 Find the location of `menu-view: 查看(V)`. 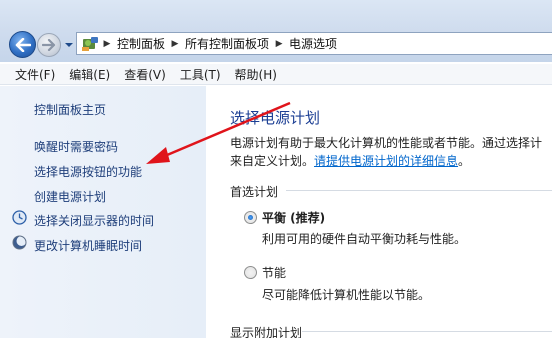

menu-view: 查看(V) is located at coordinates (145, 74).